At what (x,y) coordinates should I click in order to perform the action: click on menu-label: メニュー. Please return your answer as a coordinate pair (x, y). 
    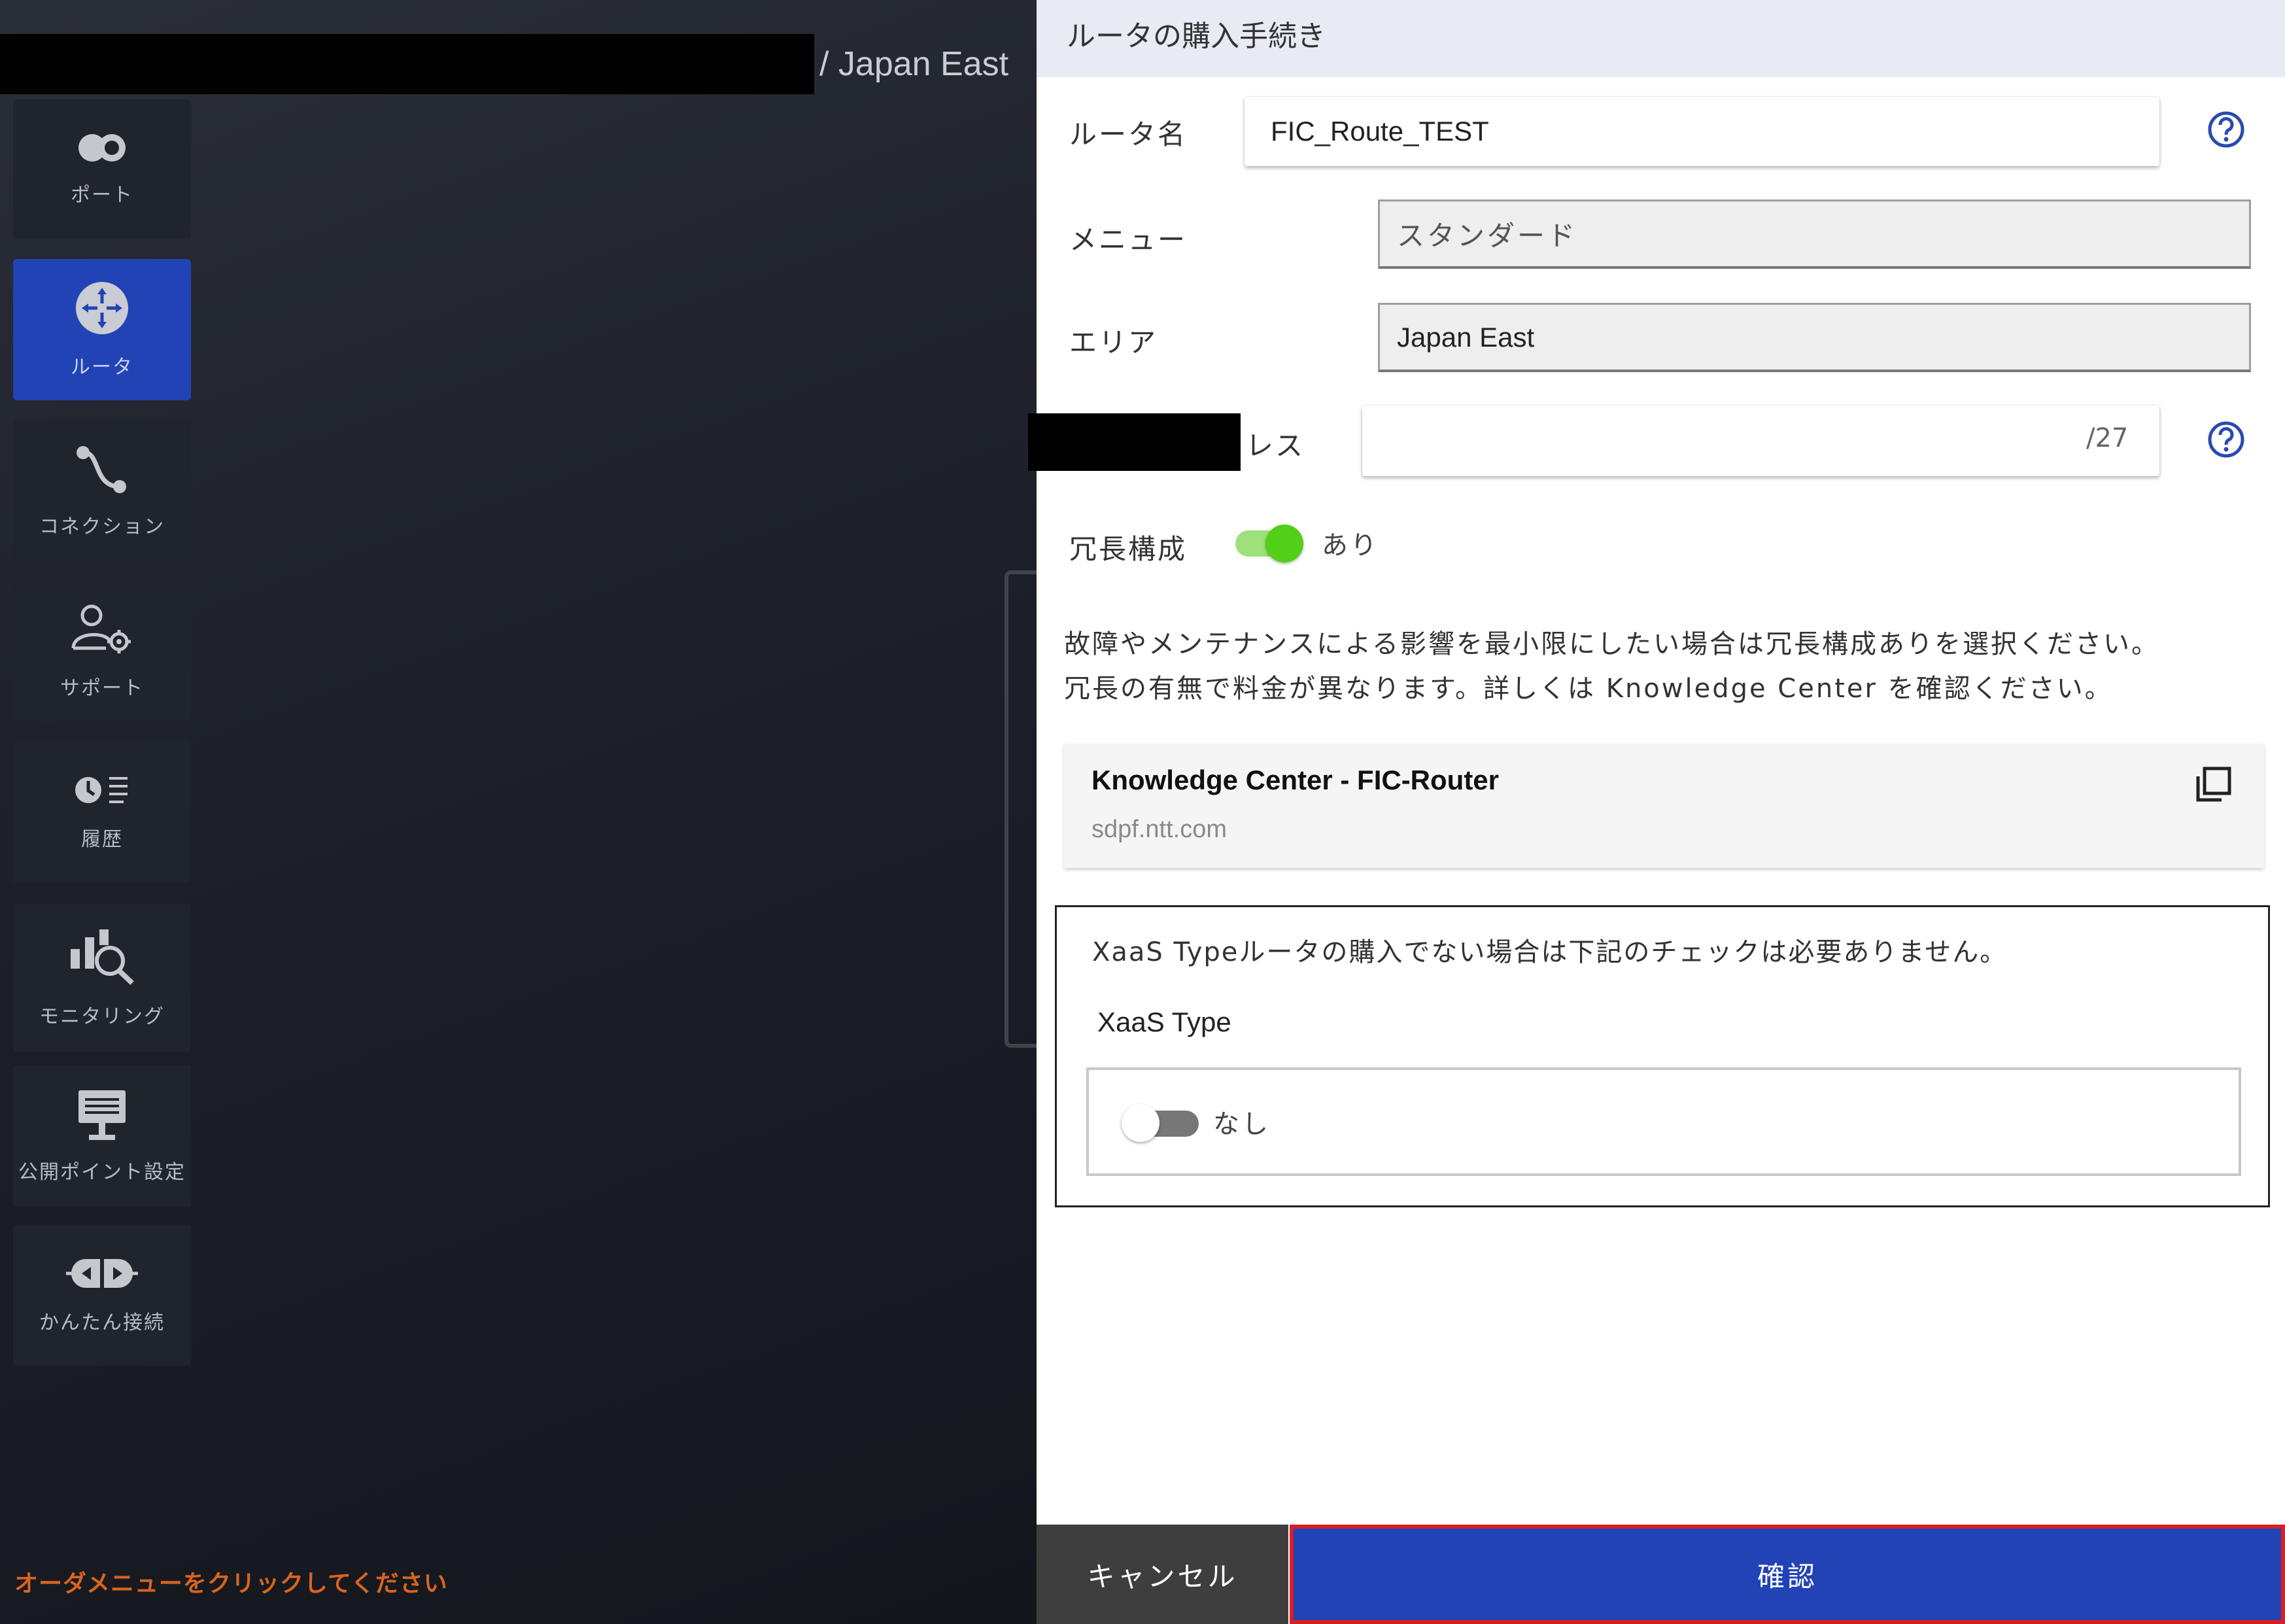
    Looking at the image, I should click on (1128, 240).